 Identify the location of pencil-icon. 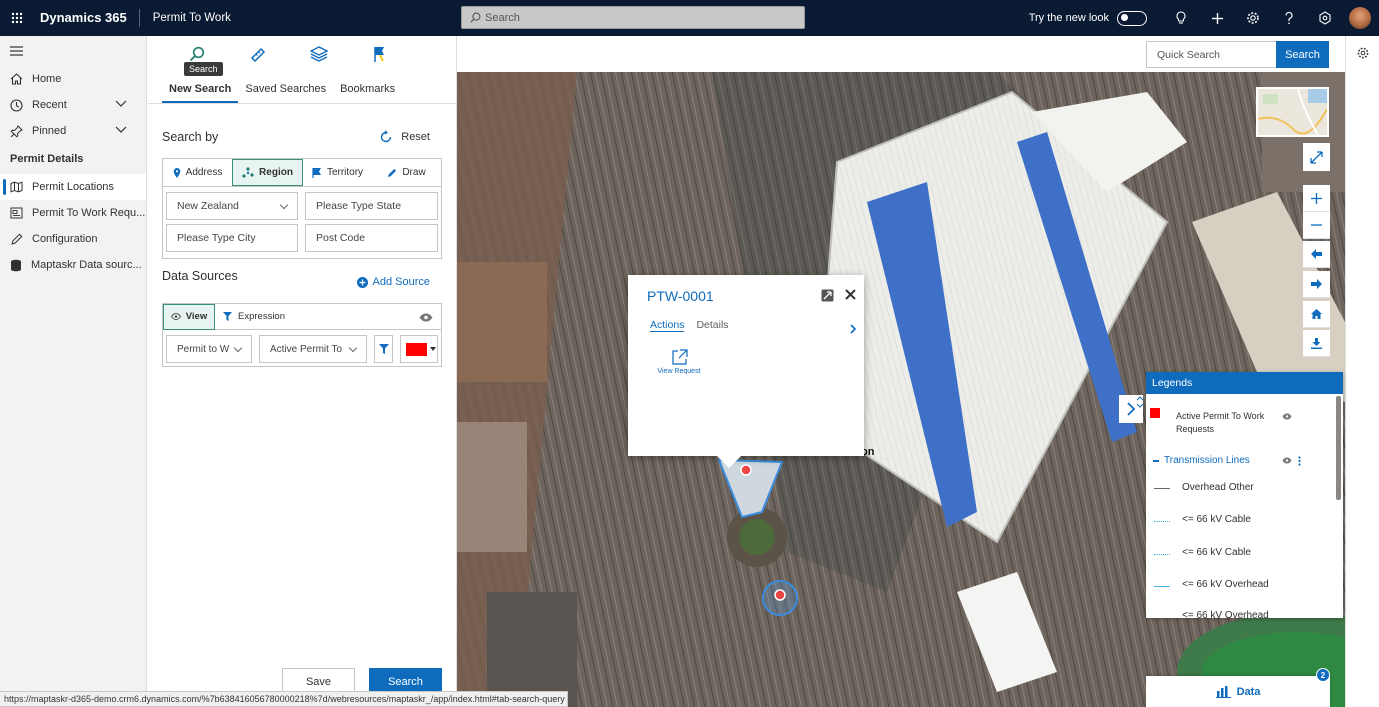
(17, 239).